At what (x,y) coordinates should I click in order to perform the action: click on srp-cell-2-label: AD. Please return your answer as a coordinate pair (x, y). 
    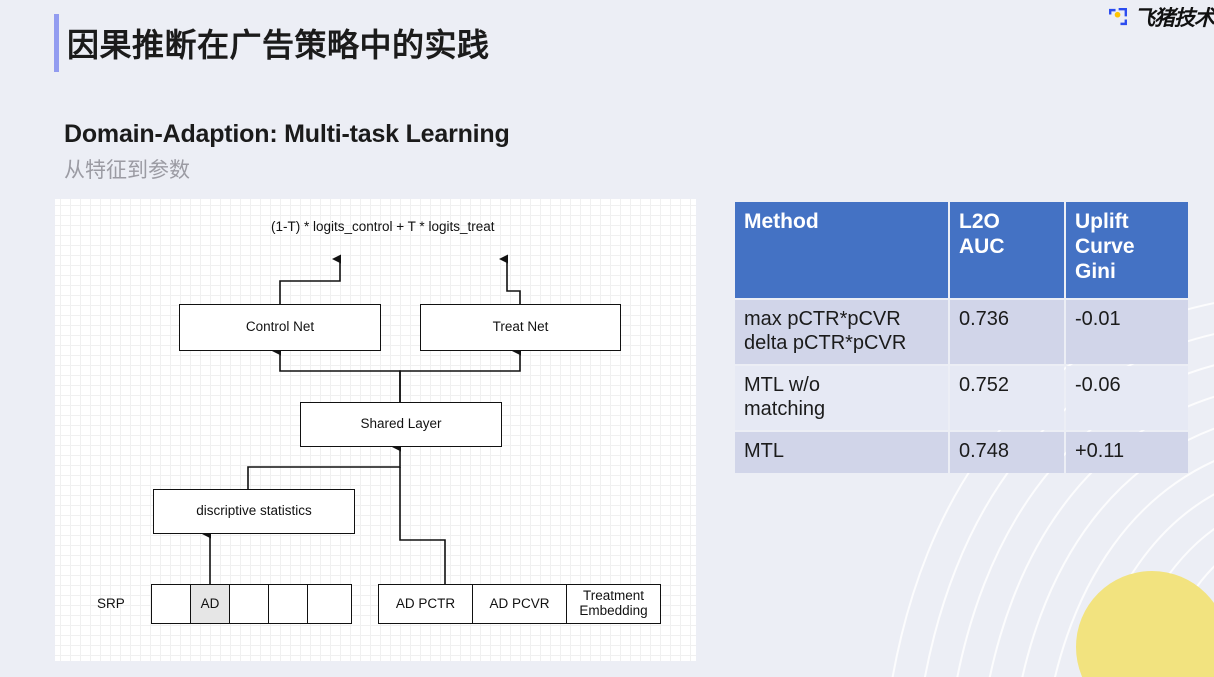
    Looking at the image, I should click on (210, 603).